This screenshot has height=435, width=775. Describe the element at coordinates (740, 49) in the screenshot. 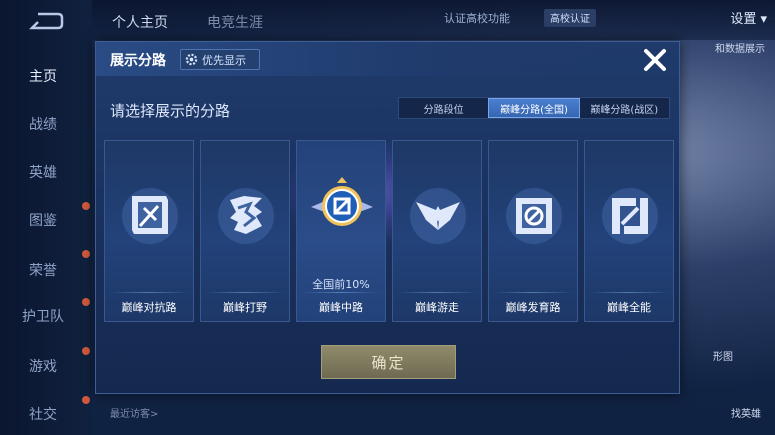

I see `right-ribbon-text: 和数据展示` at that location.